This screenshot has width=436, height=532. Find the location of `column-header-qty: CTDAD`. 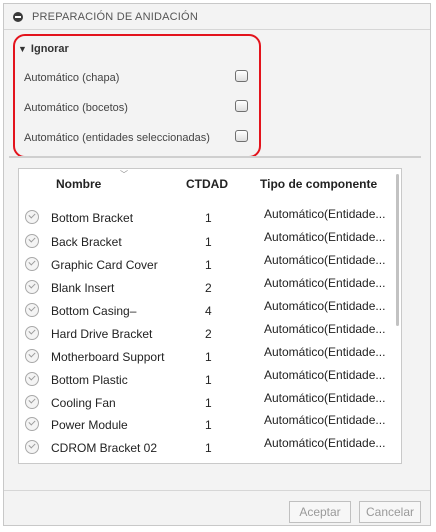

column-header-qty: CTDAD is located at coordinates (207, 184).